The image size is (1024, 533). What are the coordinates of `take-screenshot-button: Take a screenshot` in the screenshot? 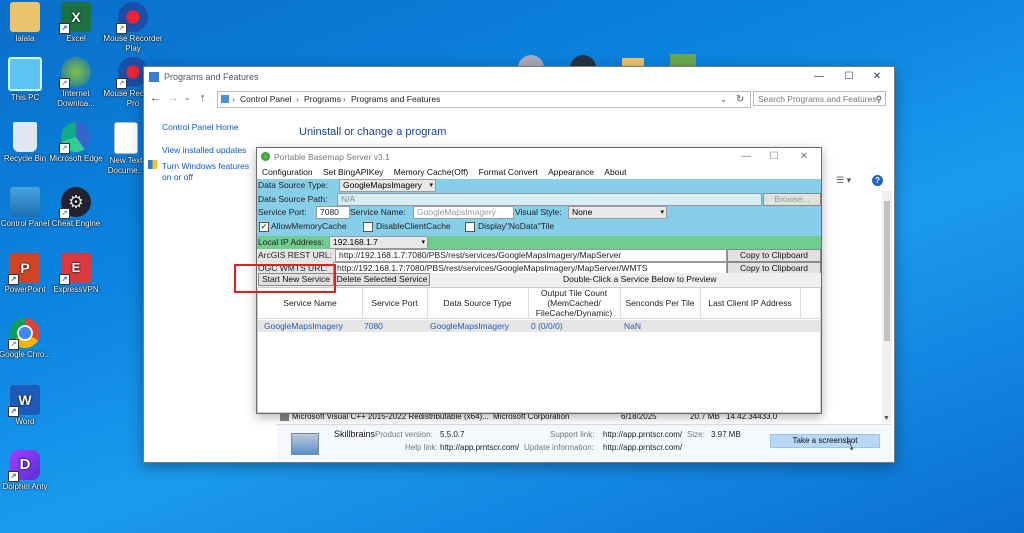 It's located at (825, 441).